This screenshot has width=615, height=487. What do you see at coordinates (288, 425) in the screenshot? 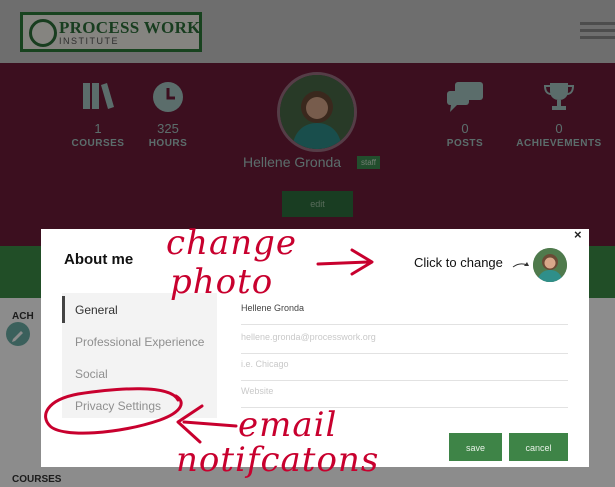
I see `annotation-email: email` at bounding box center [288, 425].